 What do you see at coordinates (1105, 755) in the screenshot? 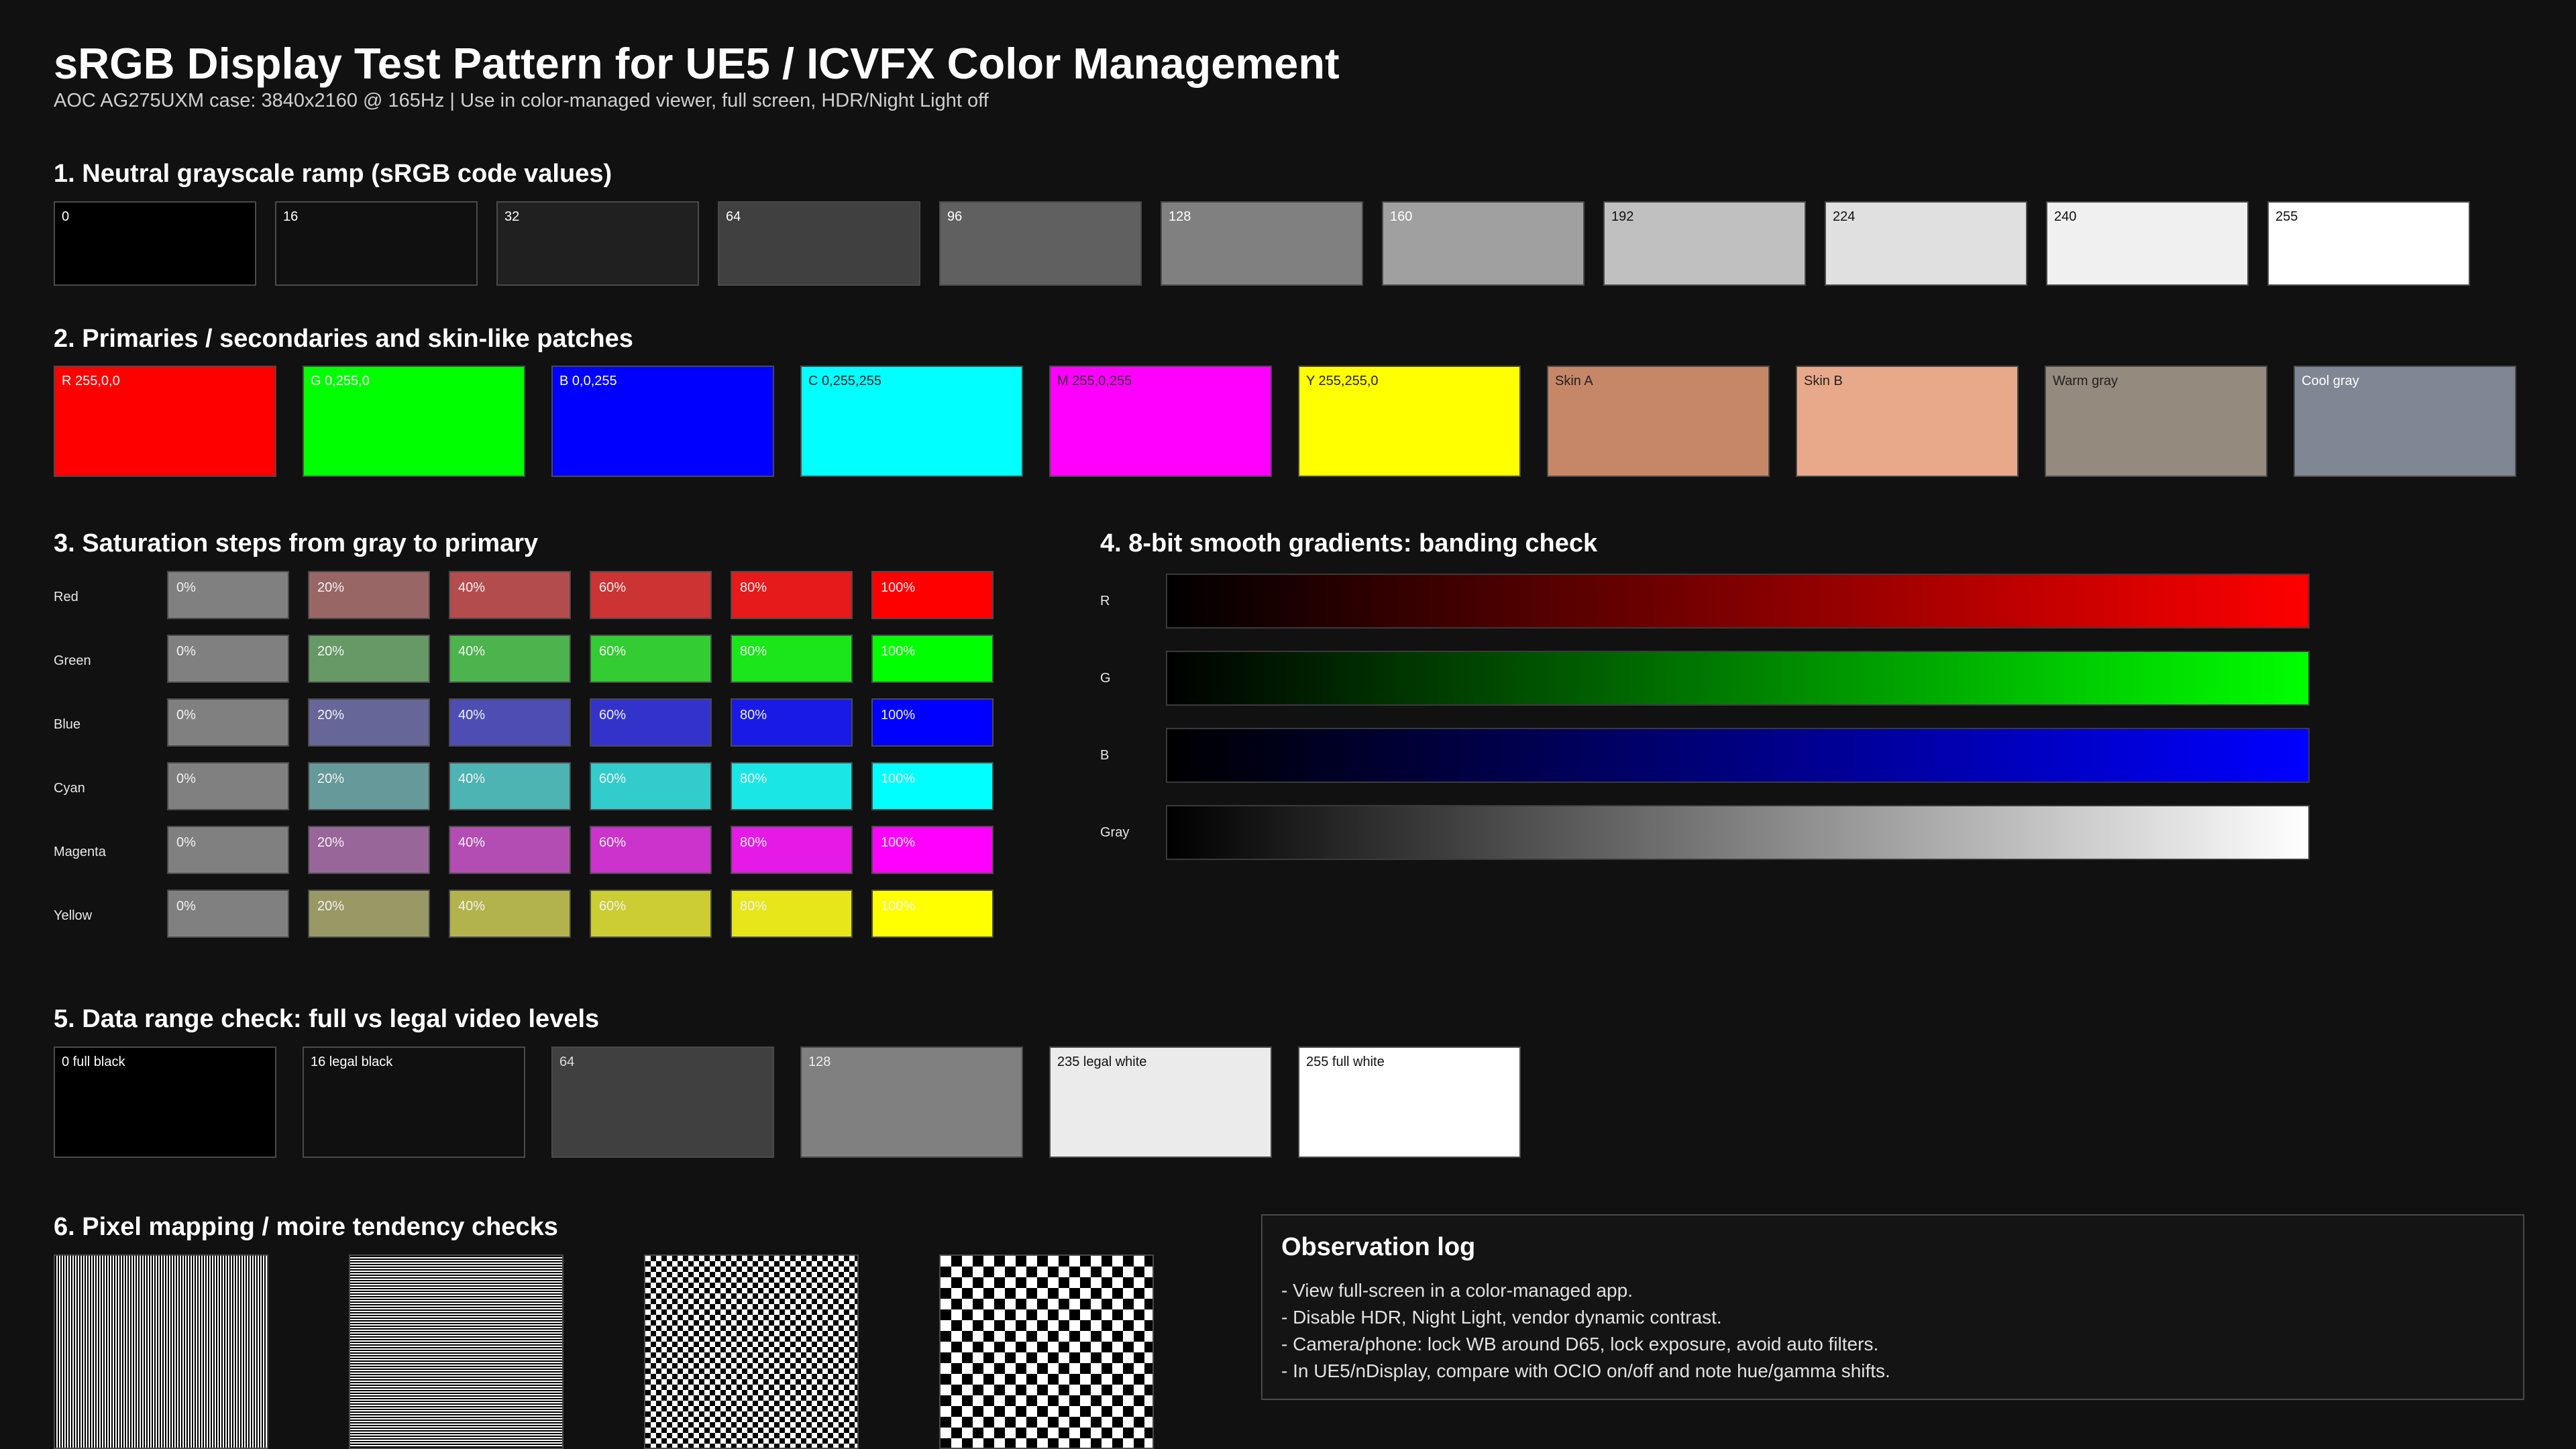
I see `gradient-label: B` at bounding box center [1105, 755].